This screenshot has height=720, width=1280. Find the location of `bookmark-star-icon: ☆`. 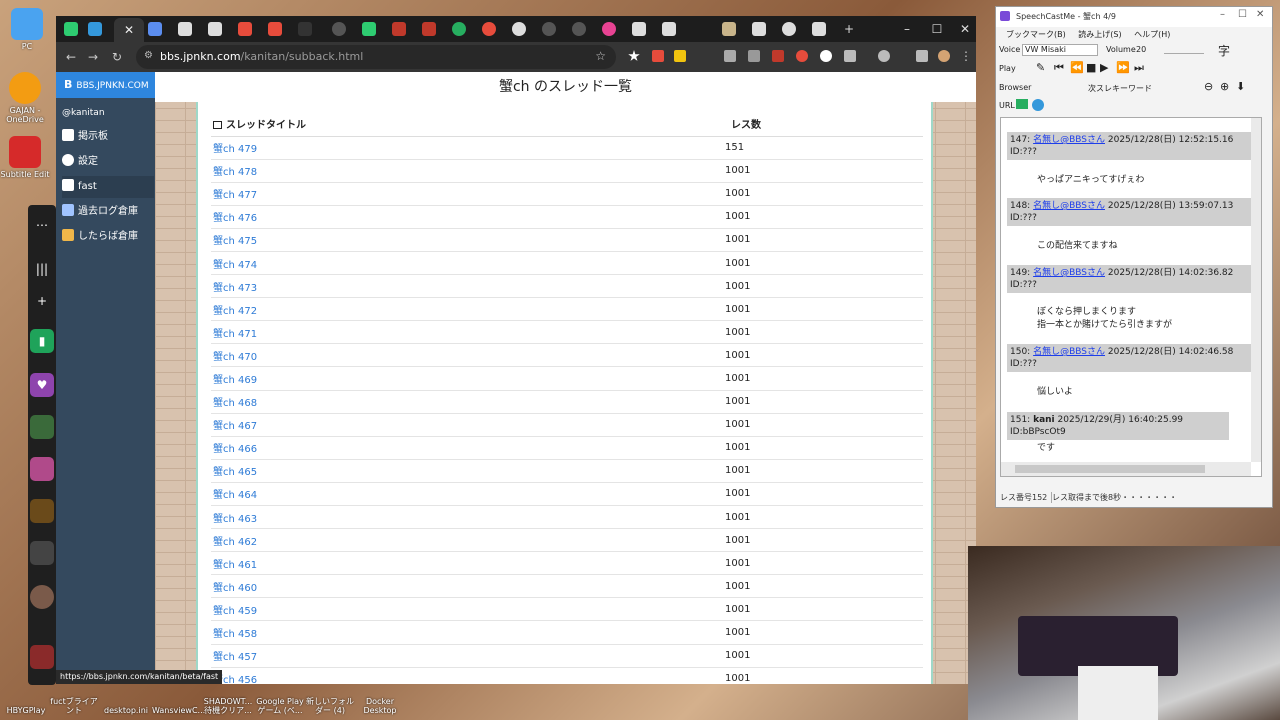

bookmark-star-icon: ☆ is located at coordinates (600, 56).